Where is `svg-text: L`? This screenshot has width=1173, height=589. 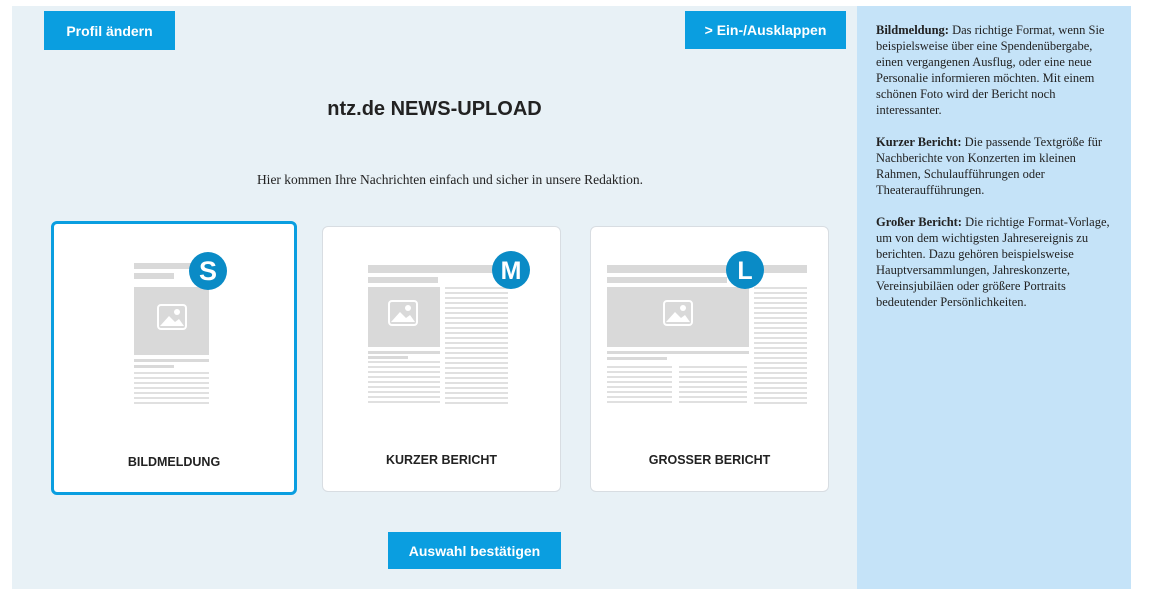 svg-text: L is located at coordinates (744, 271).